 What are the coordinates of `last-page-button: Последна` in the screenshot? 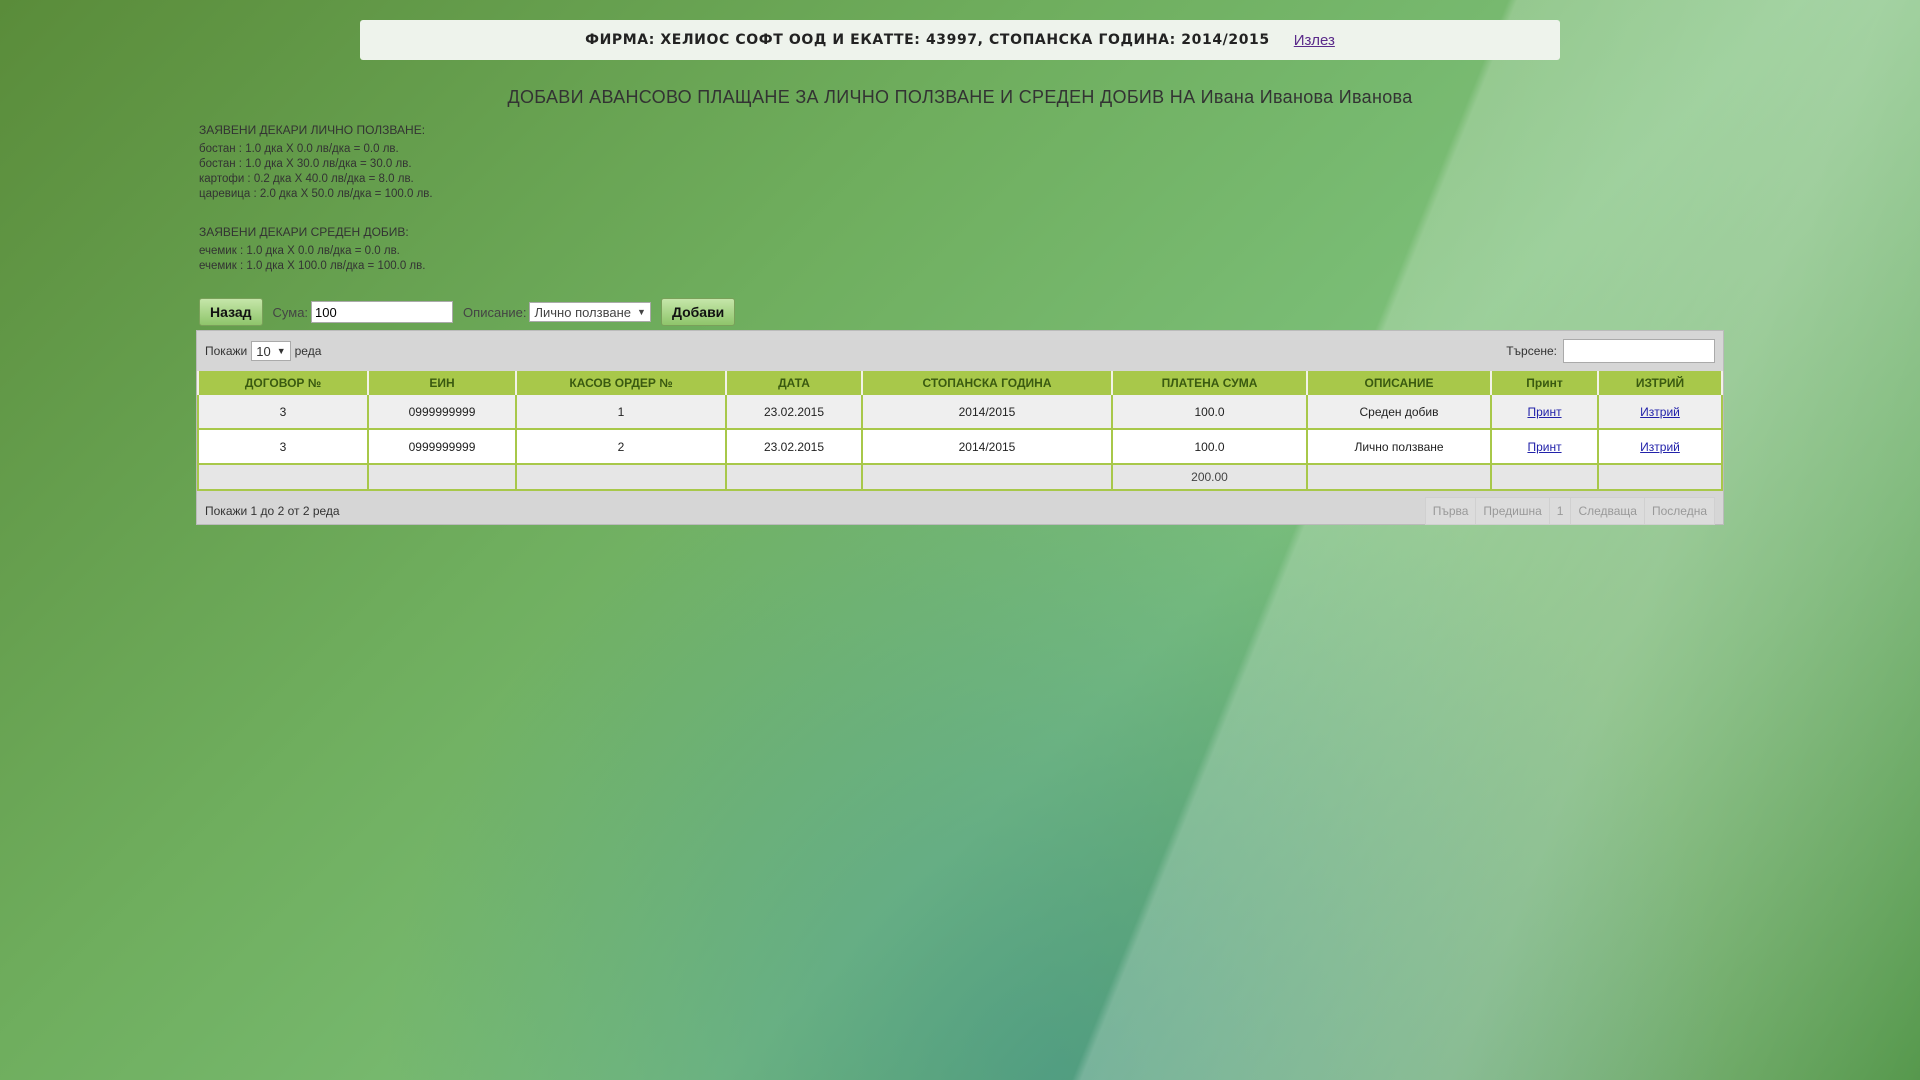 It's located at (1679, 511).